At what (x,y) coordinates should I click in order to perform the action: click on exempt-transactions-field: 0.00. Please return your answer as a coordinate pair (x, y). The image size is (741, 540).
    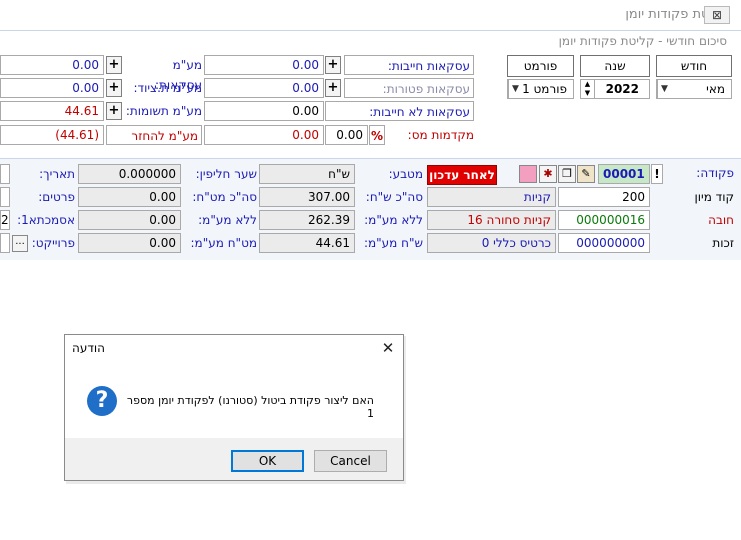
    Looking at the image, I should click on (264, 88).